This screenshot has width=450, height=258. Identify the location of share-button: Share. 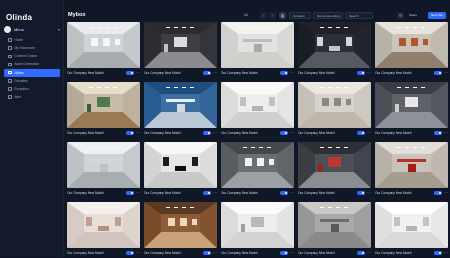
(413, 15).